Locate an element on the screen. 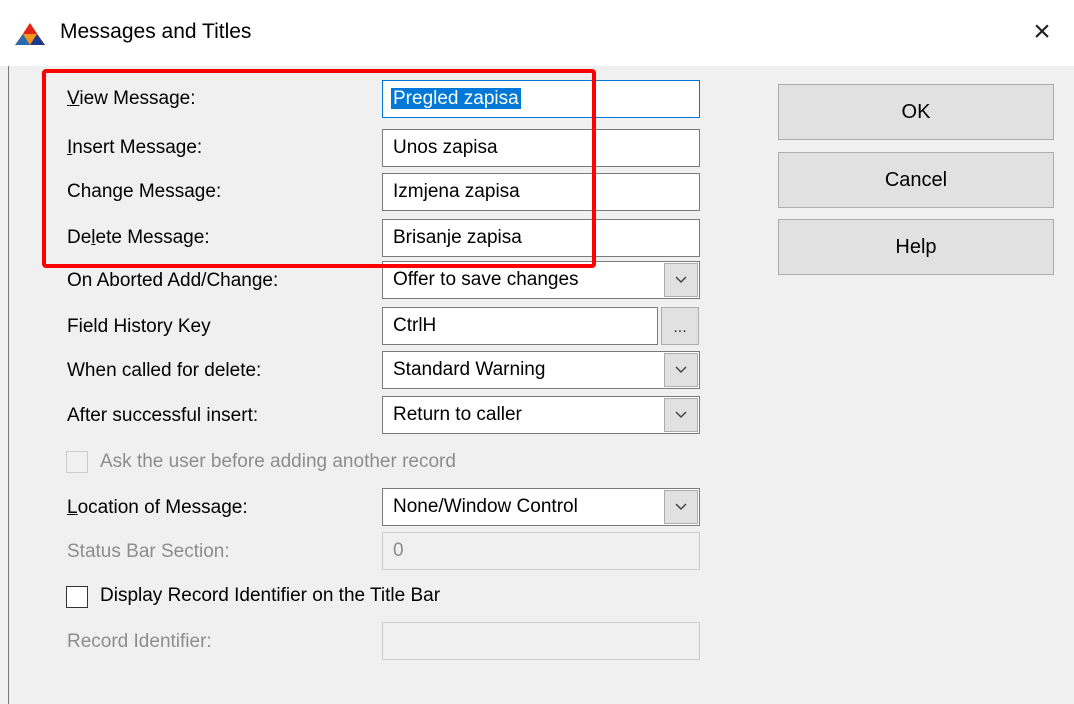  insert-message-input: Unos zapisa is located at coordinates (541, 148).